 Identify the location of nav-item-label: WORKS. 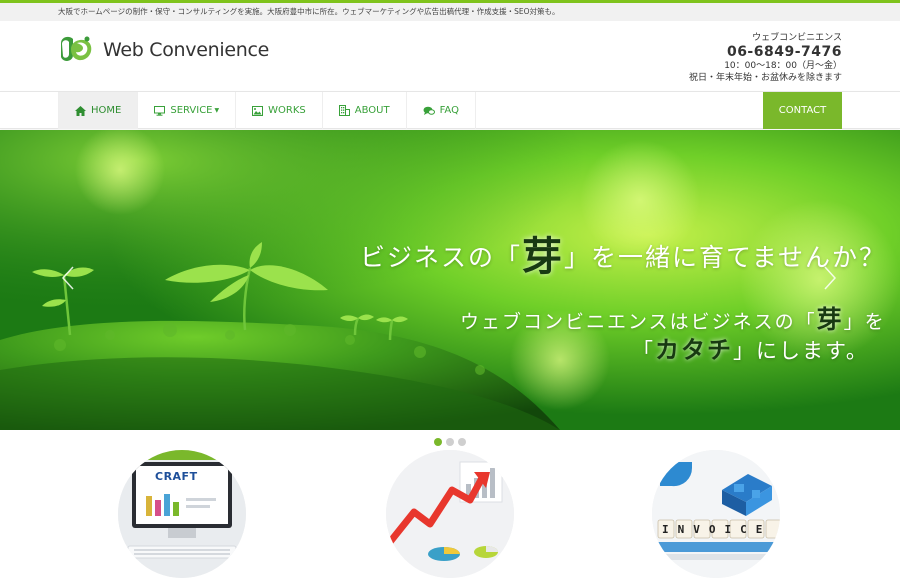
(287, 110).